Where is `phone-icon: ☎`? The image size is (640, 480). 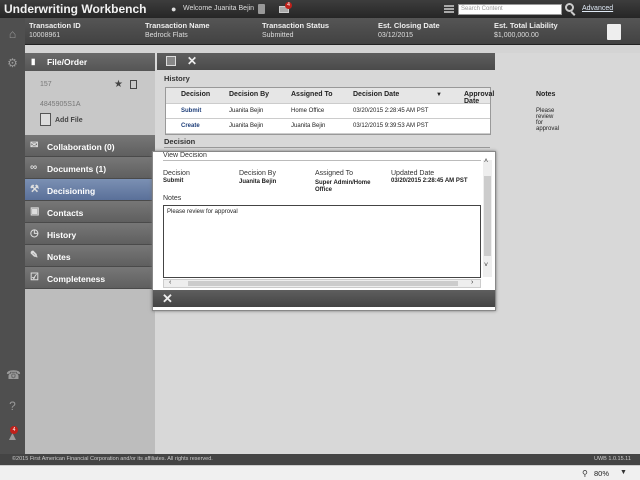
phone-icon: ☎ is located at coordinates (13, 375).